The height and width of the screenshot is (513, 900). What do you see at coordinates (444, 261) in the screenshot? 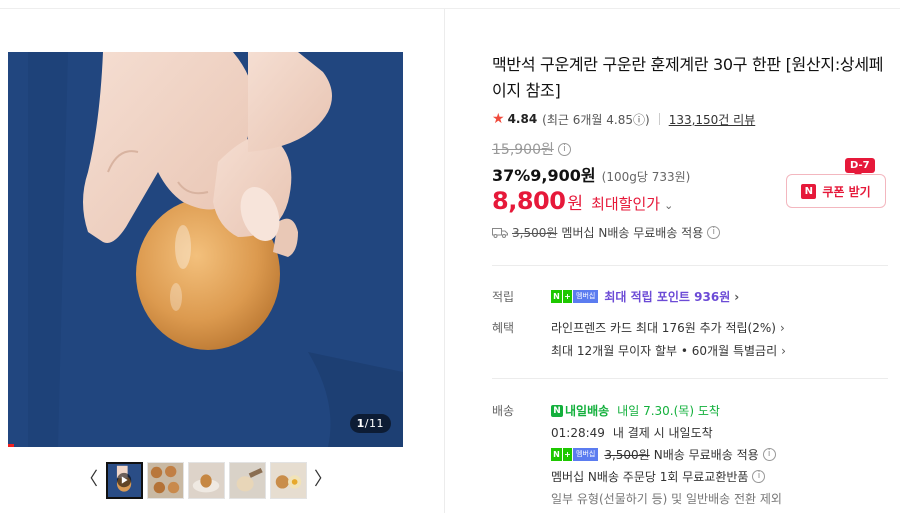
I see `column-divider` at bounding box center [444, 261].